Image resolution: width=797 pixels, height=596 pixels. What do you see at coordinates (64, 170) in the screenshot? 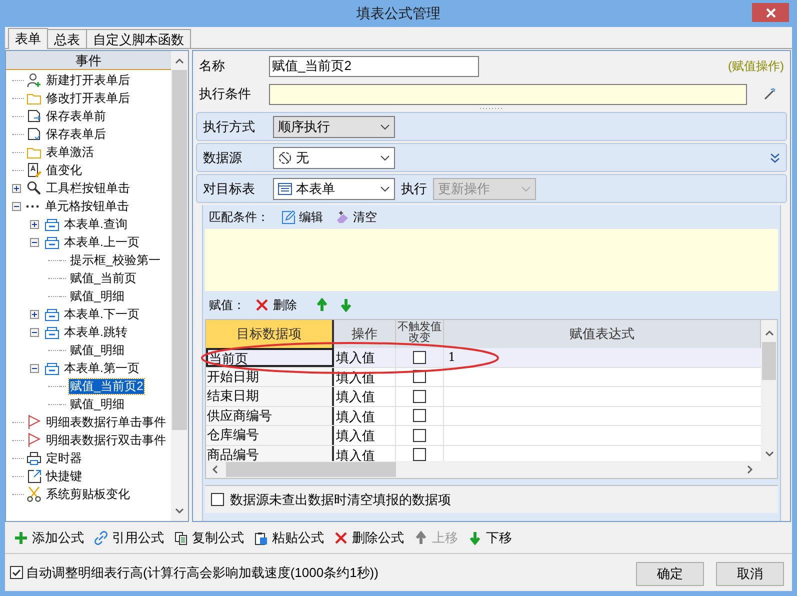
I see `tree-item: 值变化` at bounding box center [64, 170].